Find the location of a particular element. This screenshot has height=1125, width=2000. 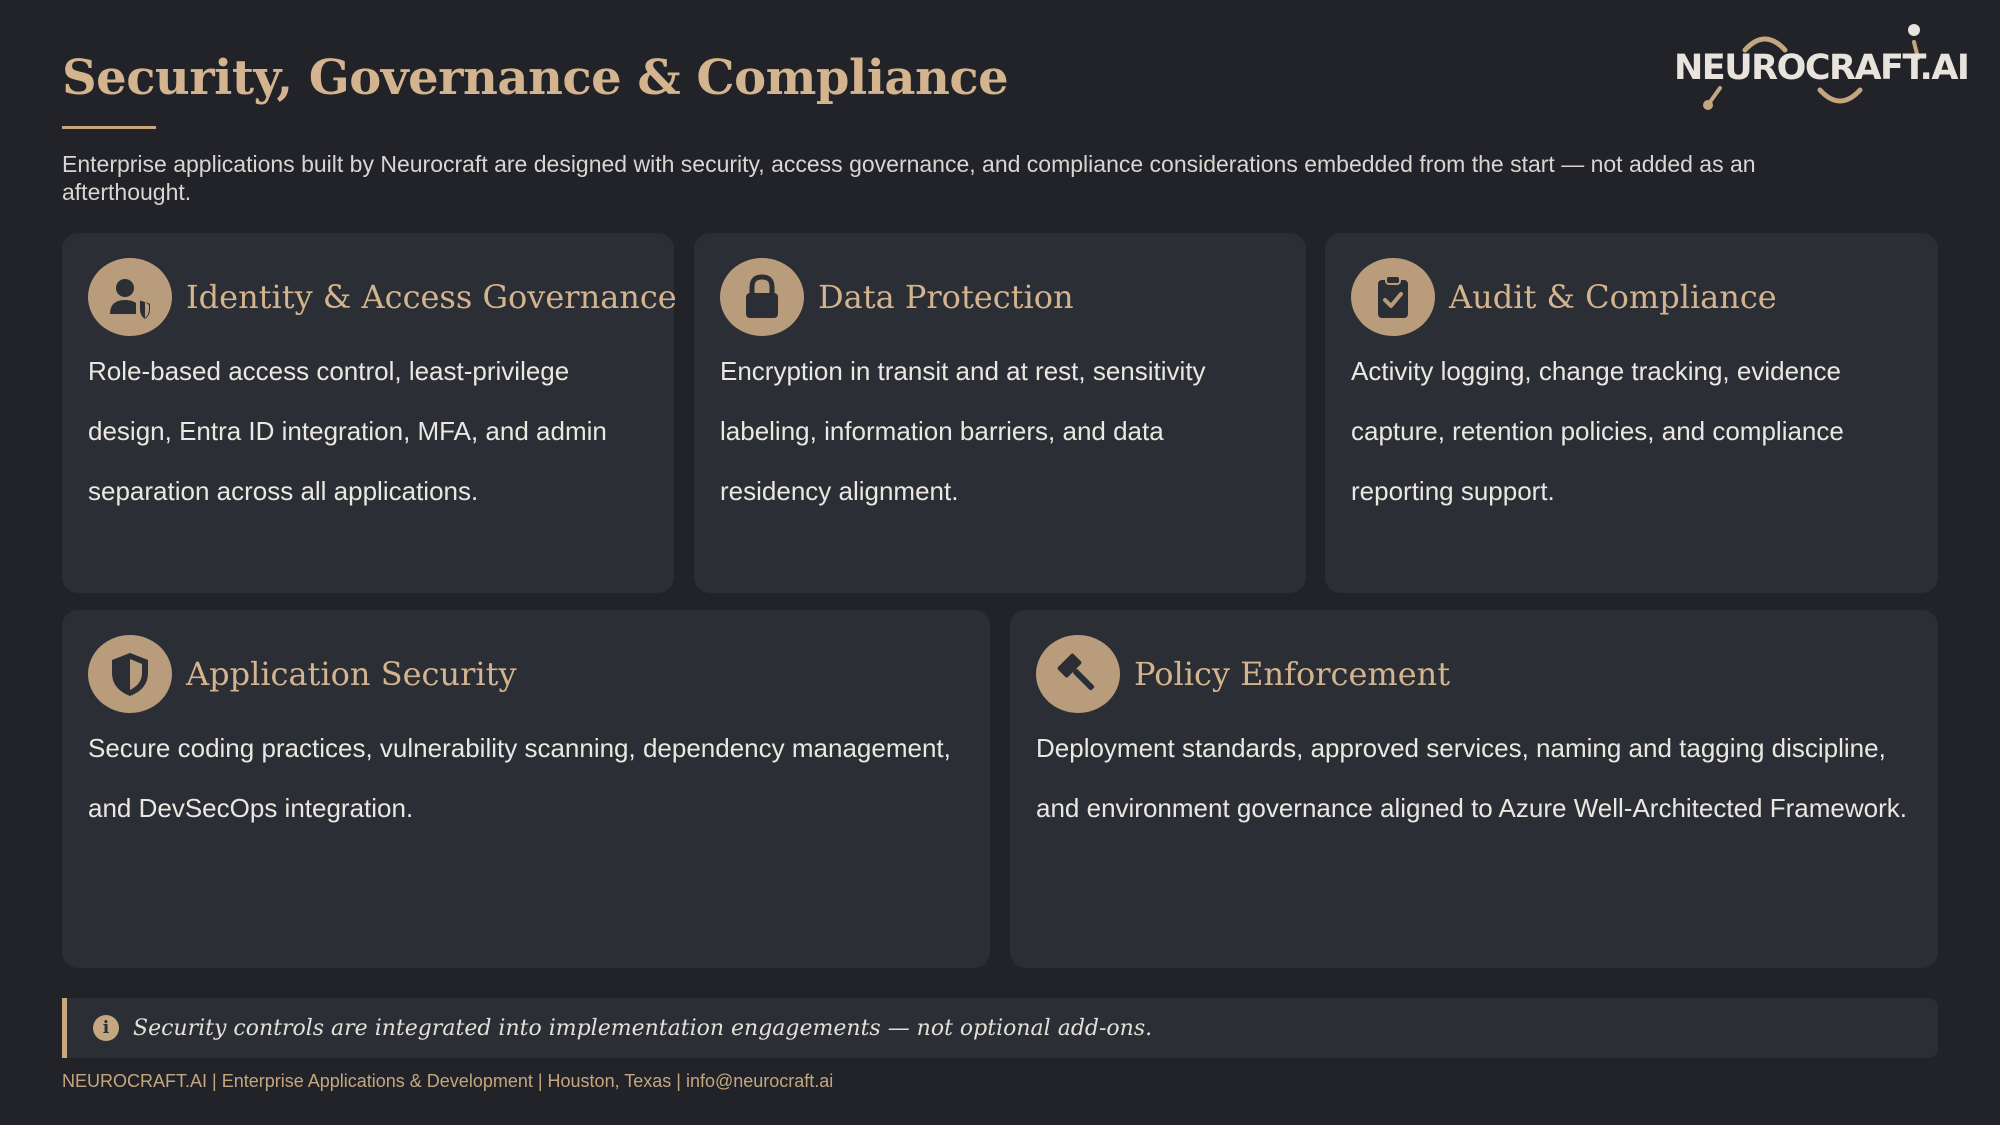

brand-logo: NEUROCRAFT.AI is located at coordinates (1815, 70).